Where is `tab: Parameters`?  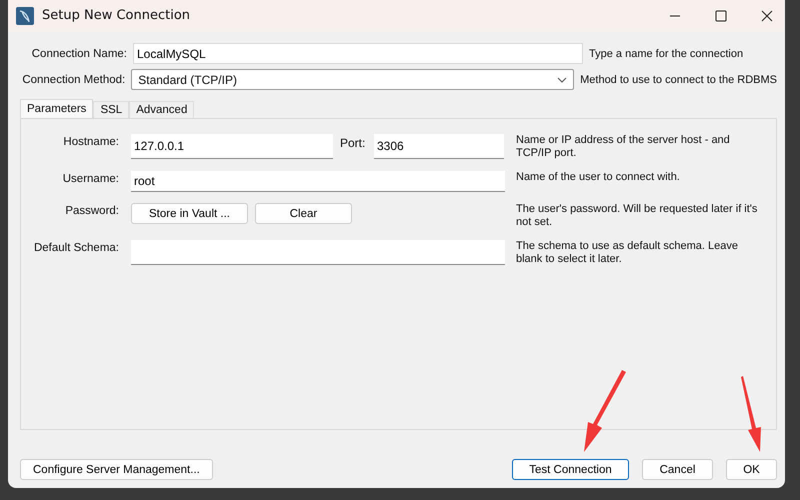
tab: Parameters is located at coordinates (57, 108).